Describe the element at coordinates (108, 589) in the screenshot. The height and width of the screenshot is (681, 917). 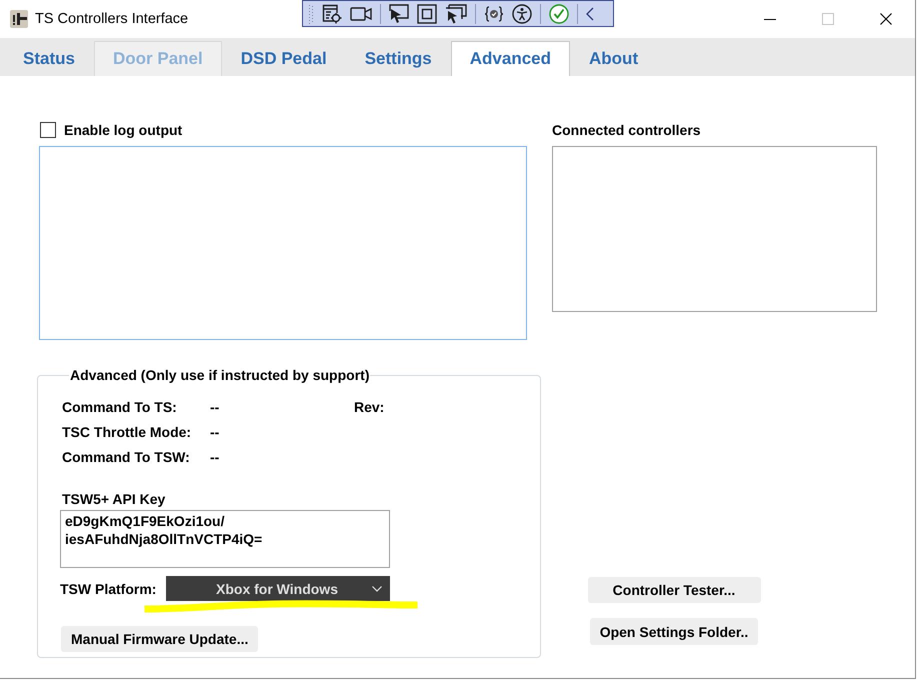
I see `field-label: TSW Platform:` at that location.